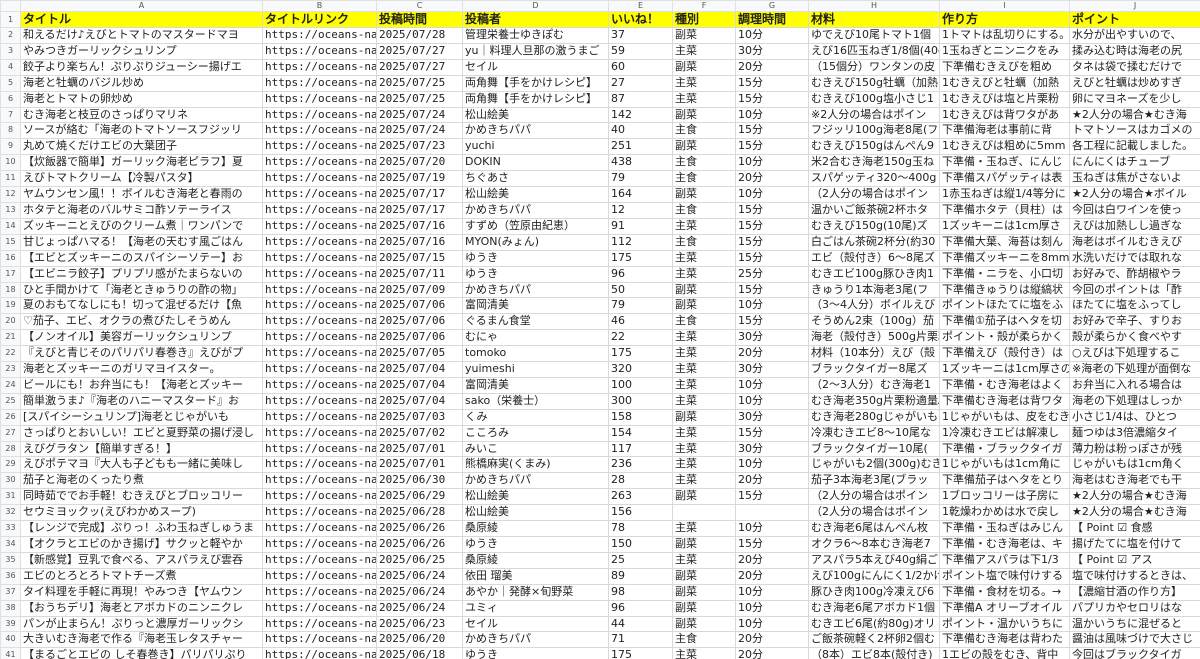 The height and width of the screenshot is (659, 1200). Describe the element at coordinates (10, 465) in the screenshot. I see `row-number: 29` at that location.